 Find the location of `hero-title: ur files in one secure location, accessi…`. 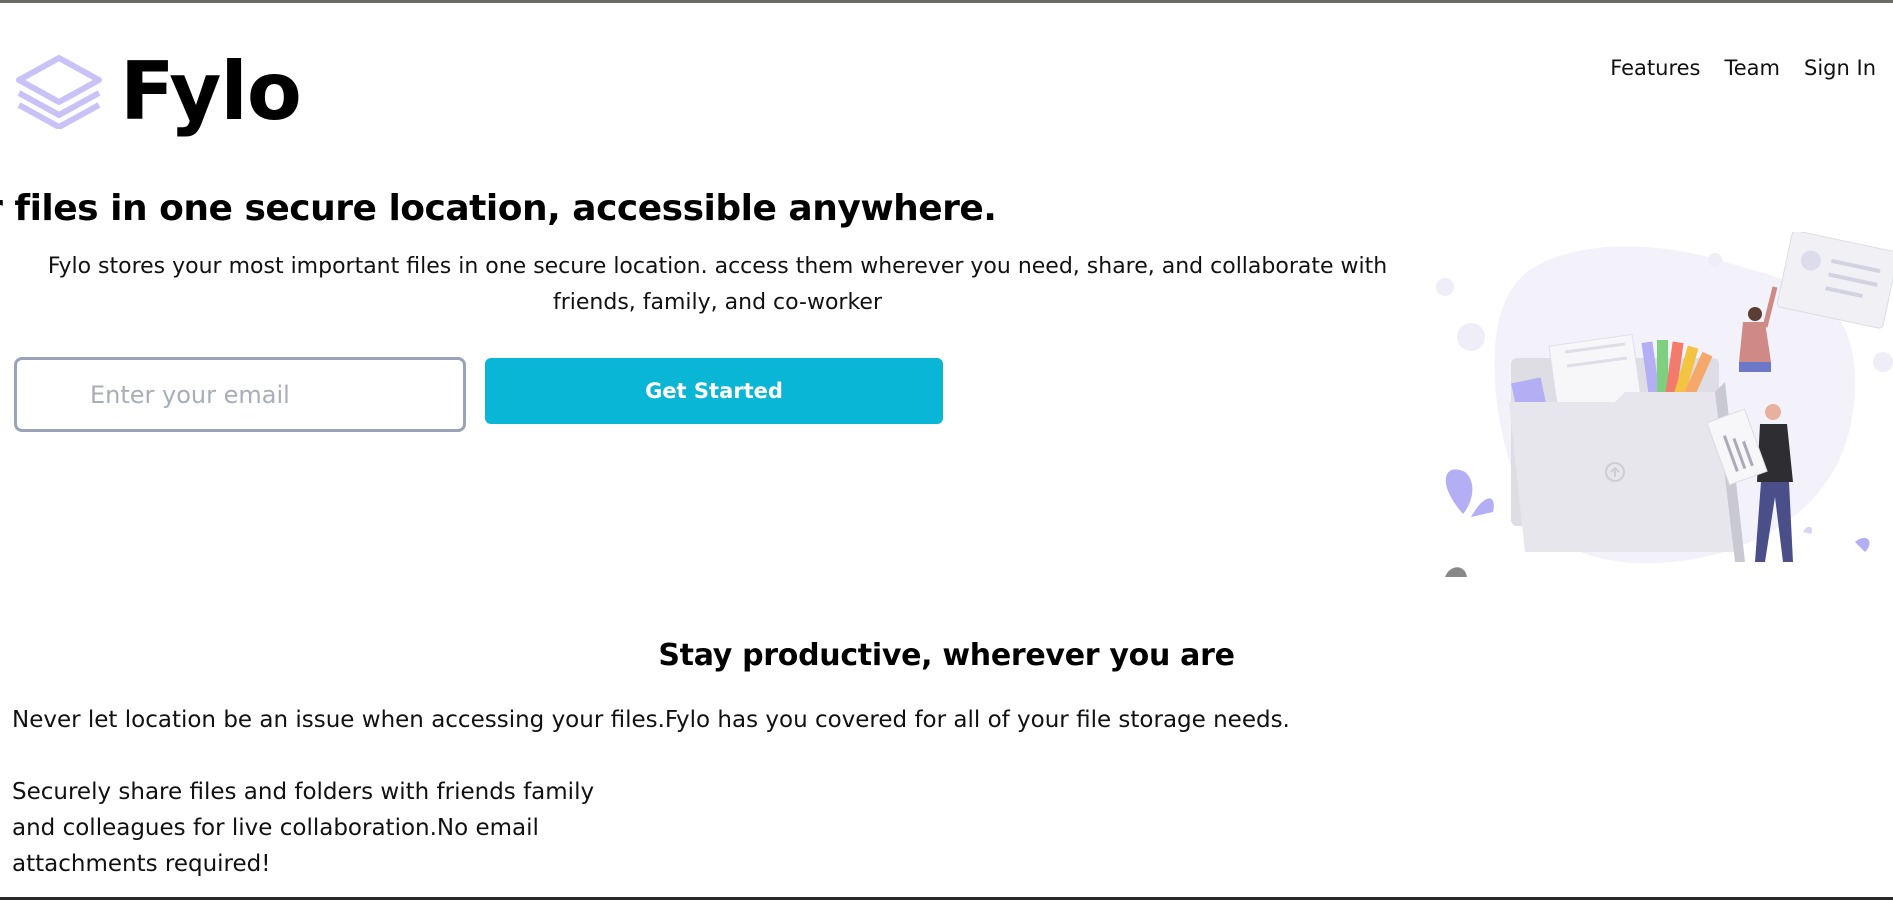

hero-title: ur files in one secure location, accessi… is located at coordinates (498, 208).